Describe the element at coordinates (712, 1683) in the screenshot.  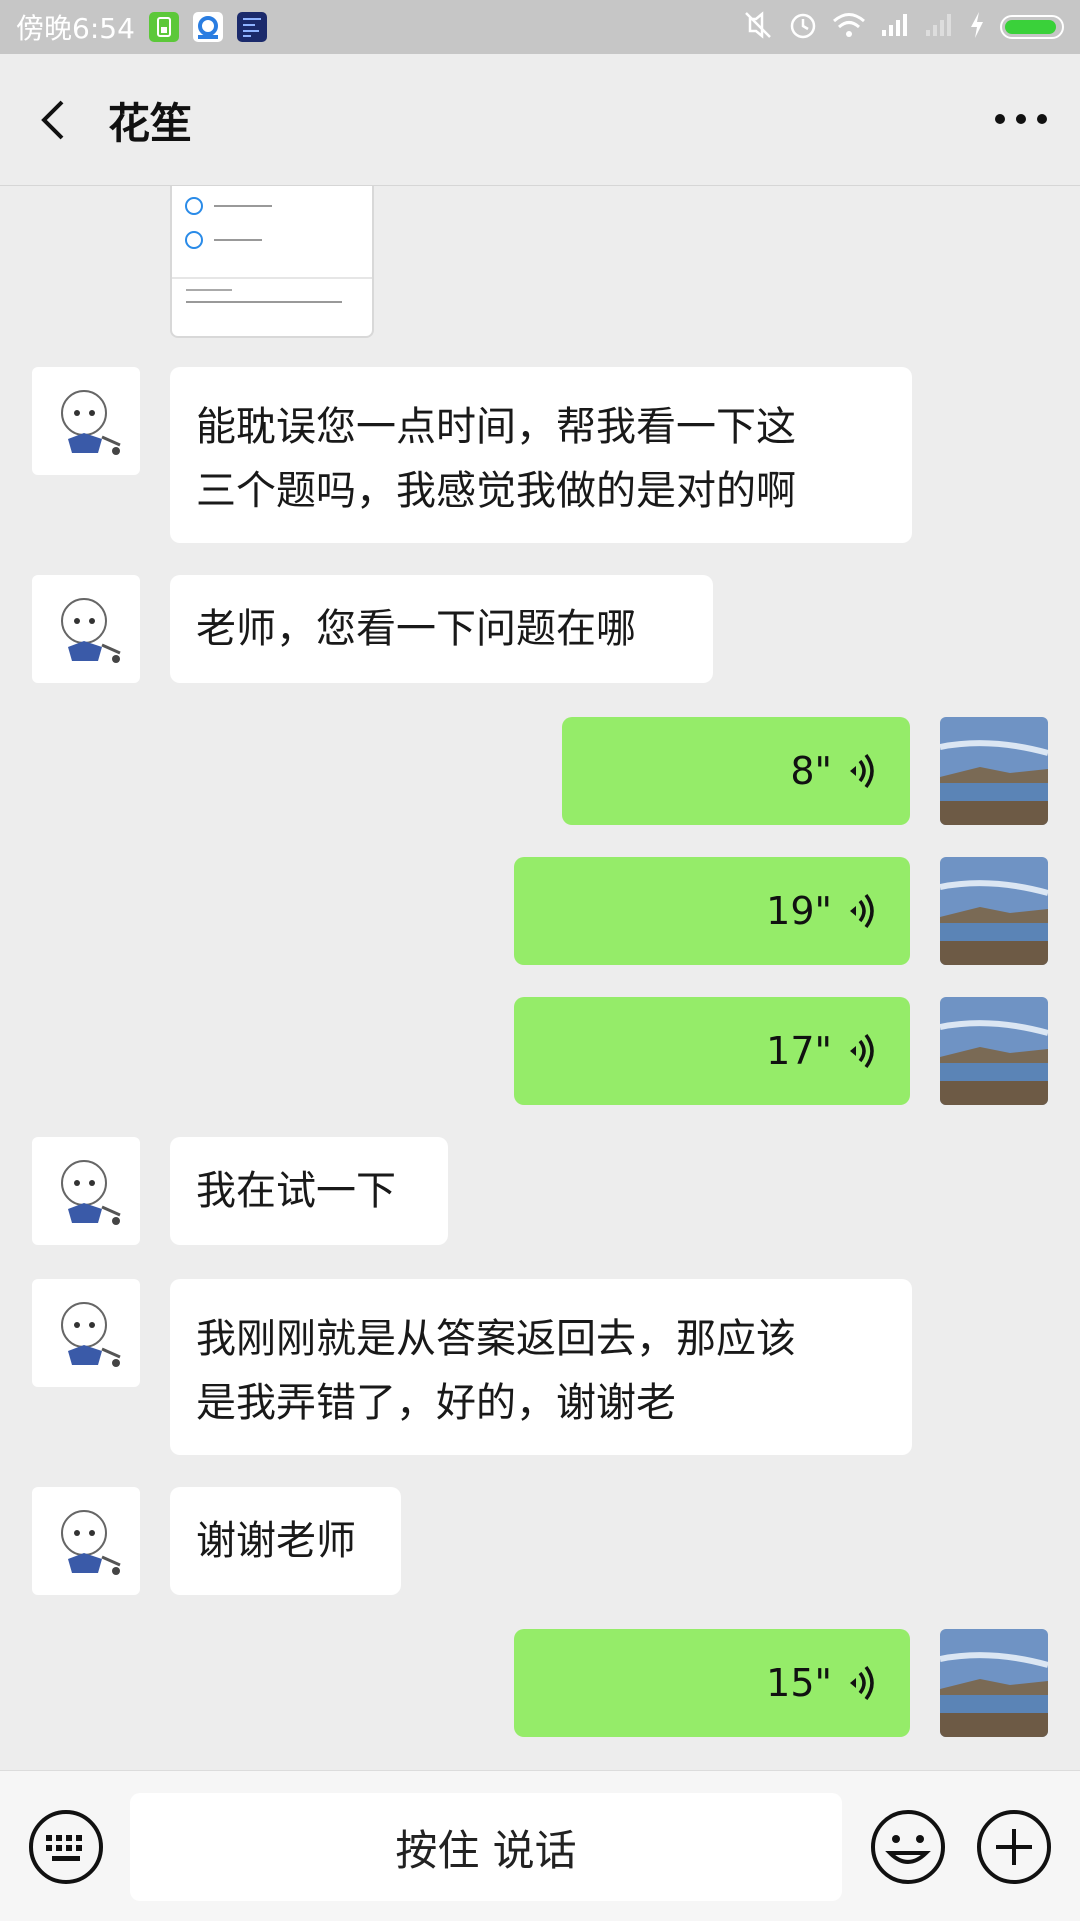
I see `voice-message: 15"` at that location.